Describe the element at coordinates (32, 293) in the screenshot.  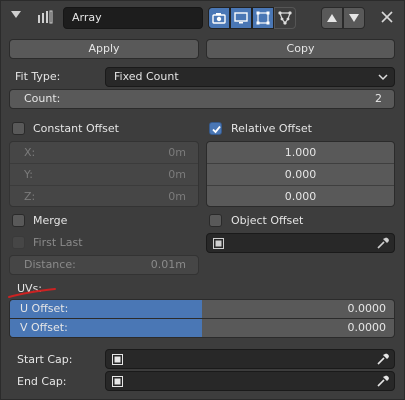
I see `red-underline-annotation` at that location.